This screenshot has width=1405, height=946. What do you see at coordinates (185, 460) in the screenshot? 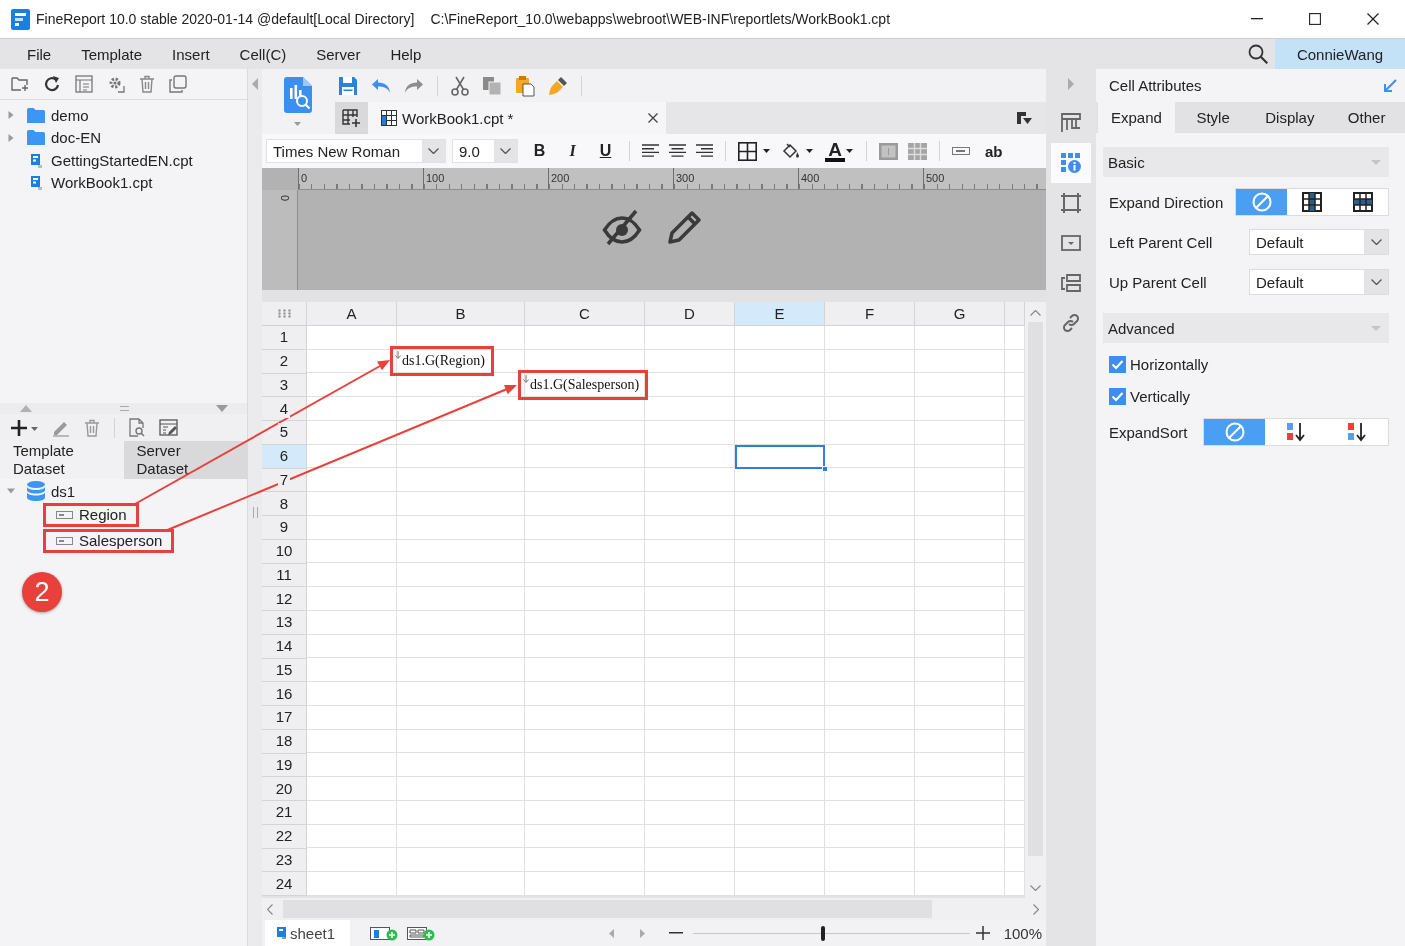
I see `dataset-tab: Server Dataset` at bounding box center [185, 460].